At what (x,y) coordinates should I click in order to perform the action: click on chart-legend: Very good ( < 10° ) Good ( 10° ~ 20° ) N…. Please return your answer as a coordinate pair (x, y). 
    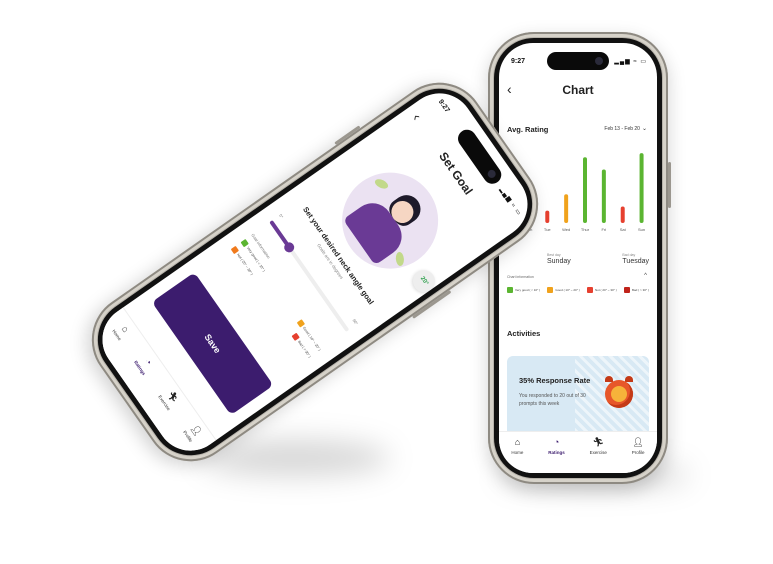
    Looking at the image, I should click on (578, 290).